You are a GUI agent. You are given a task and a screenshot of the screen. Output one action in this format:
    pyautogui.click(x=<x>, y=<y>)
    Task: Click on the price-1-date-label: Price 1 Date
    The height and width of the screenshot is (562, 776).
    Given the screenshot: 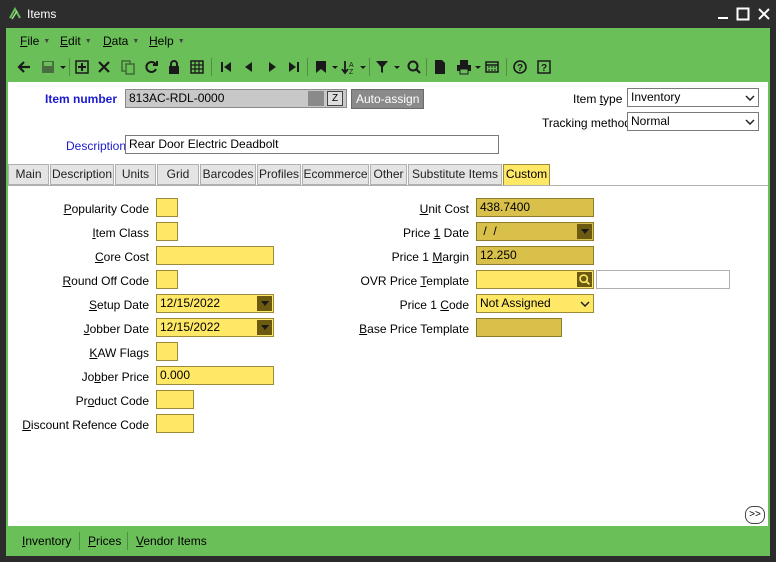 What is the action you would take?
    pyautogui.click(x=435, y=233)
    